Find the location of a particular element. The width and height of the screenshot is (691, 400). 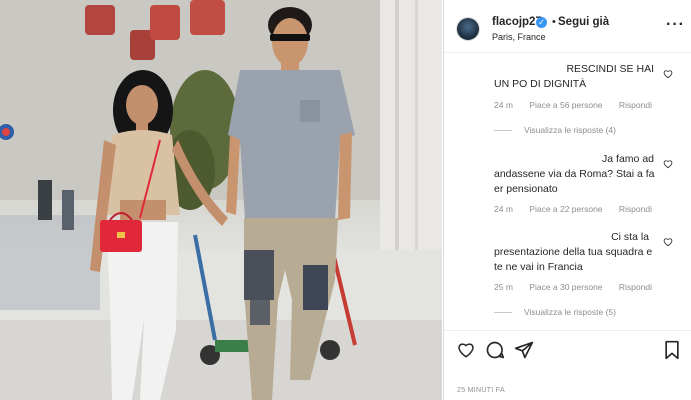

comment-line: te ne vai in Francia is located at coordinates (538, 267).